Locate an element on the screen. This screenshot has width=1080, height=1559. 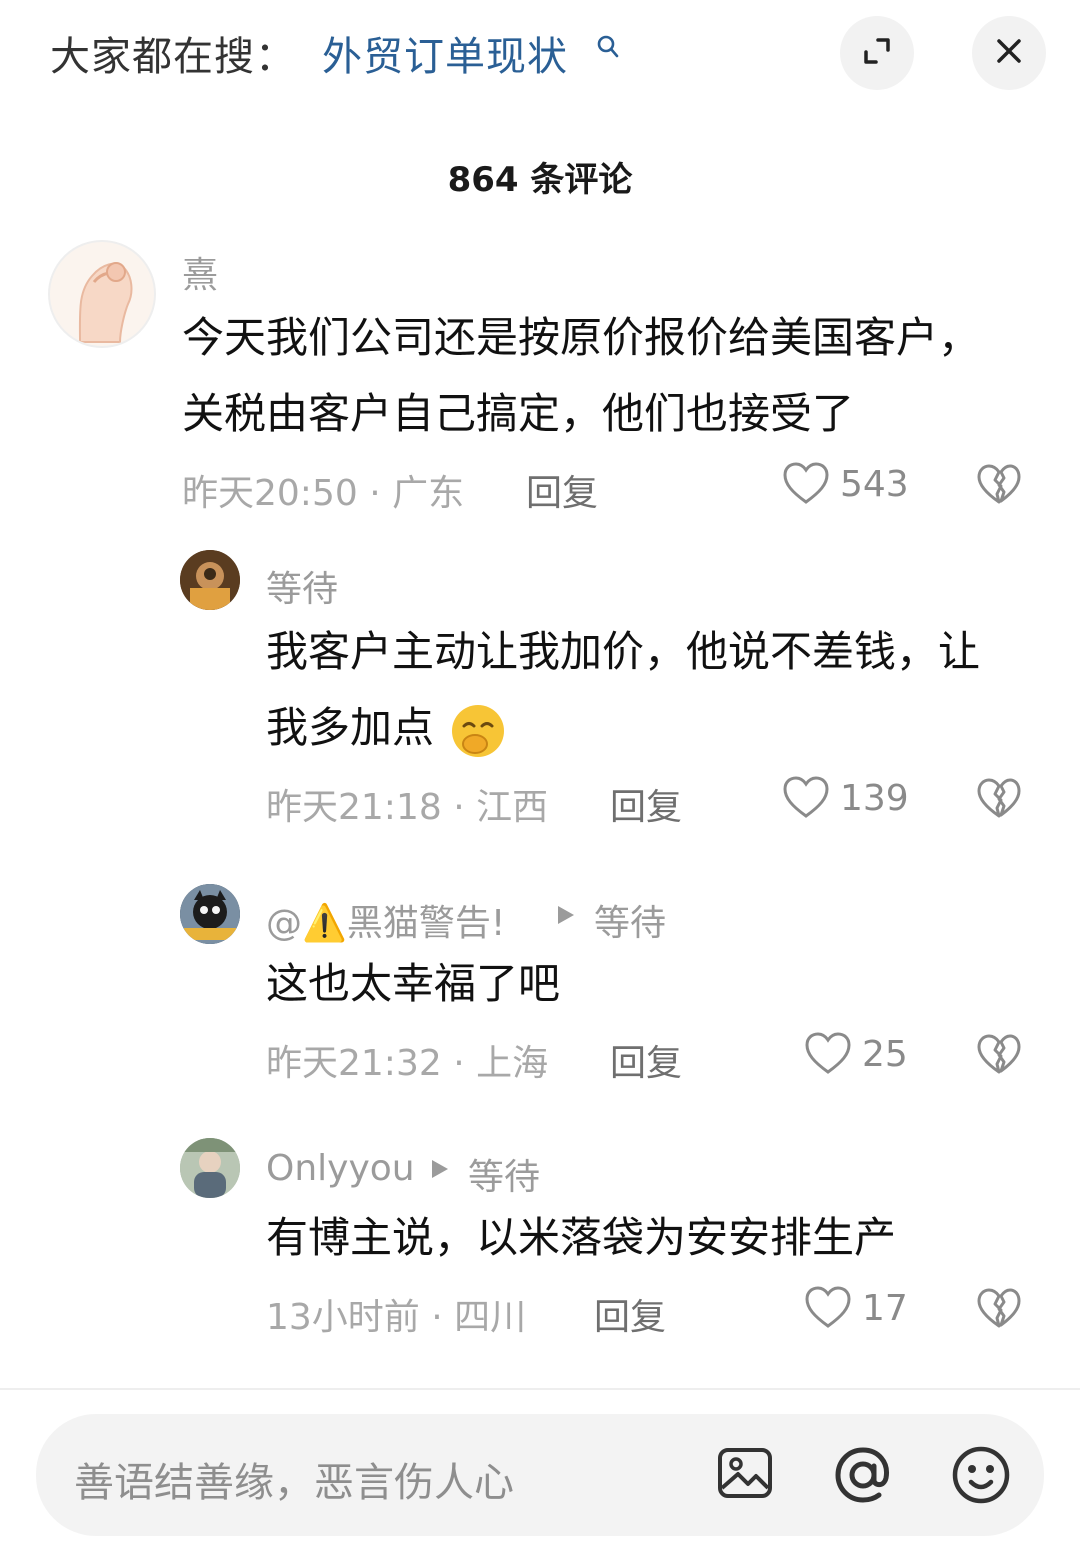
comment-text-fragment: 我多加点 is located at coordinates (350, 727).